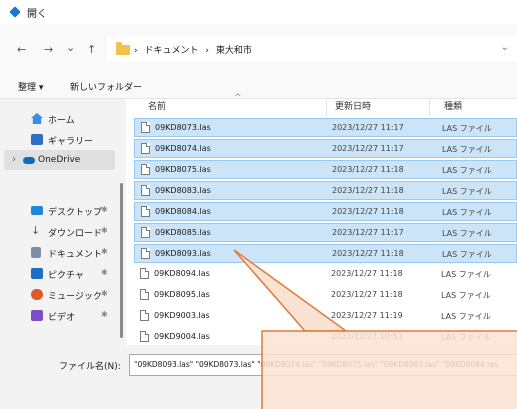  What do you see at coordinates (73, 211) in the screenshot?
I see `sidebar-item-desktop: デスクトップ ✱` at bounding box center [73, 211].